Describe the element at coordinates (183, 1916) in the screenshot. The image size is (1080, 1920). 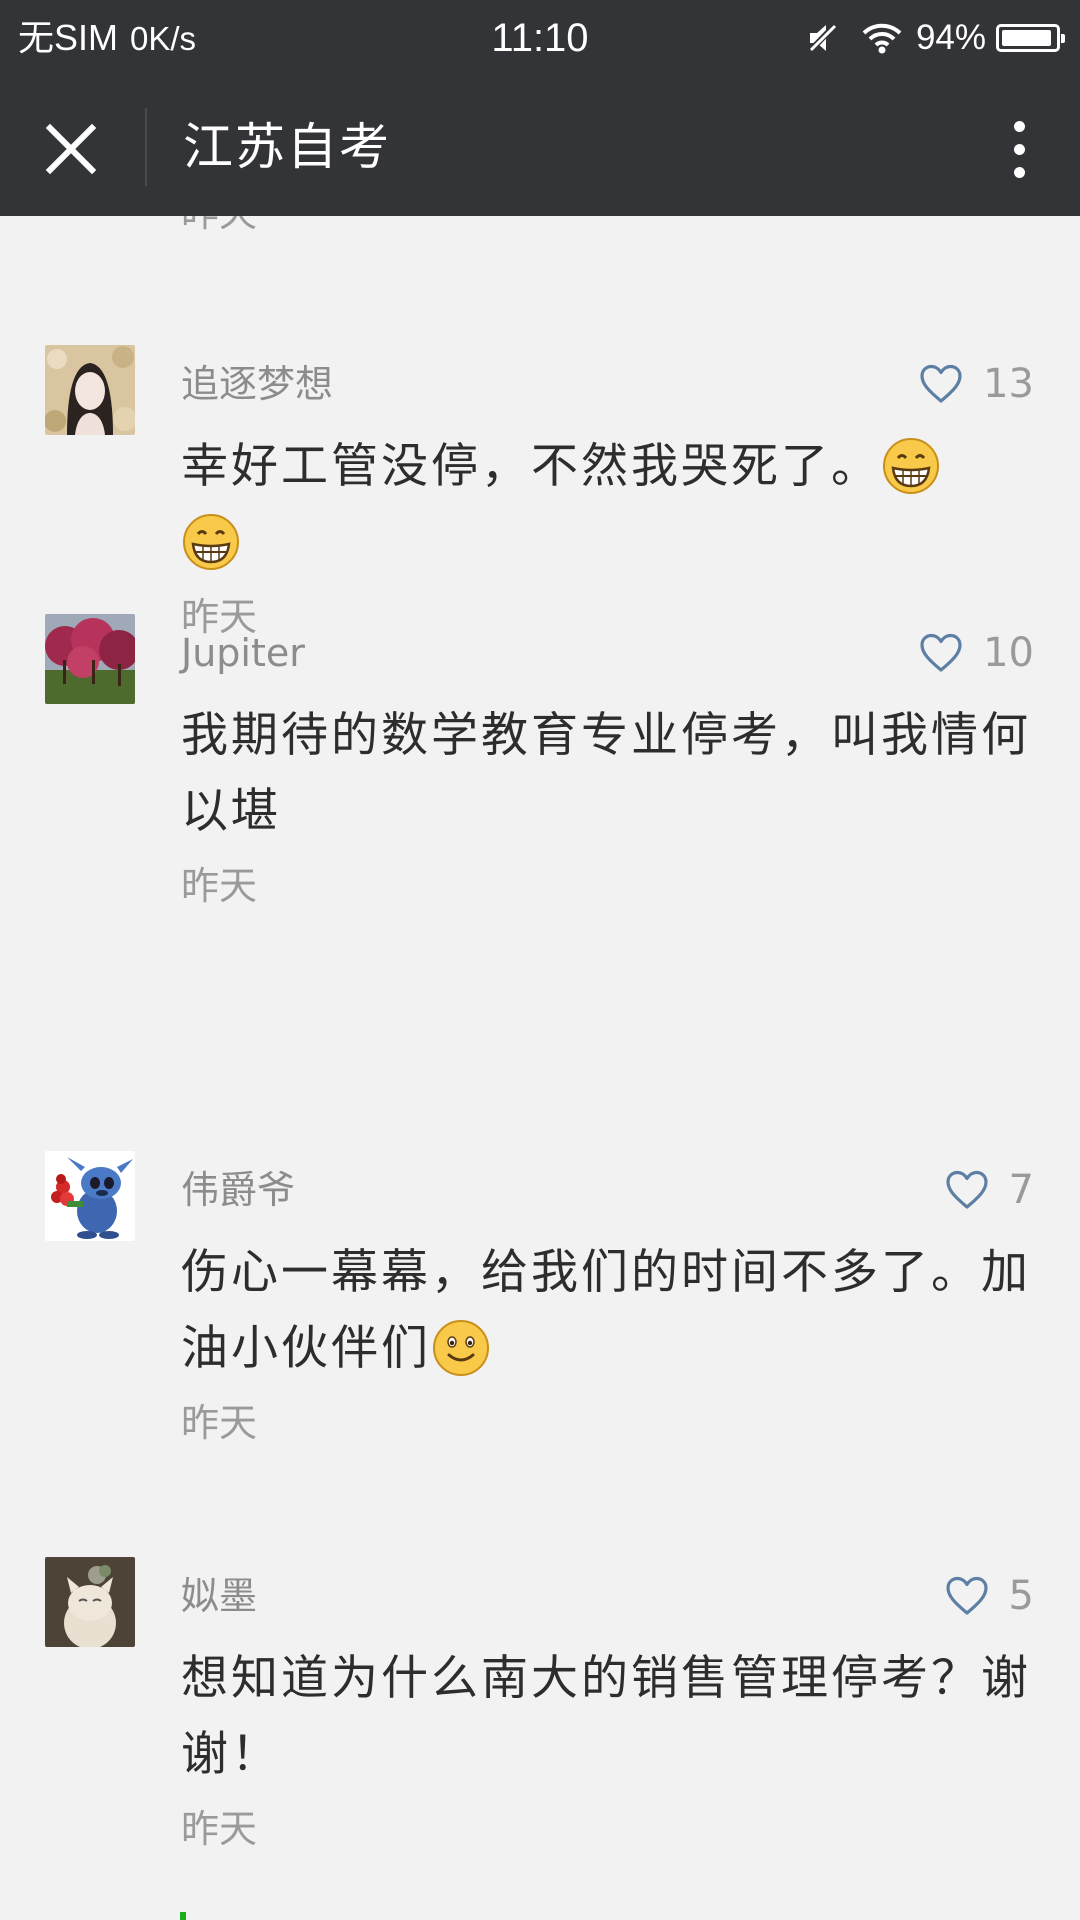
I see `scroll-indicator` at that location.